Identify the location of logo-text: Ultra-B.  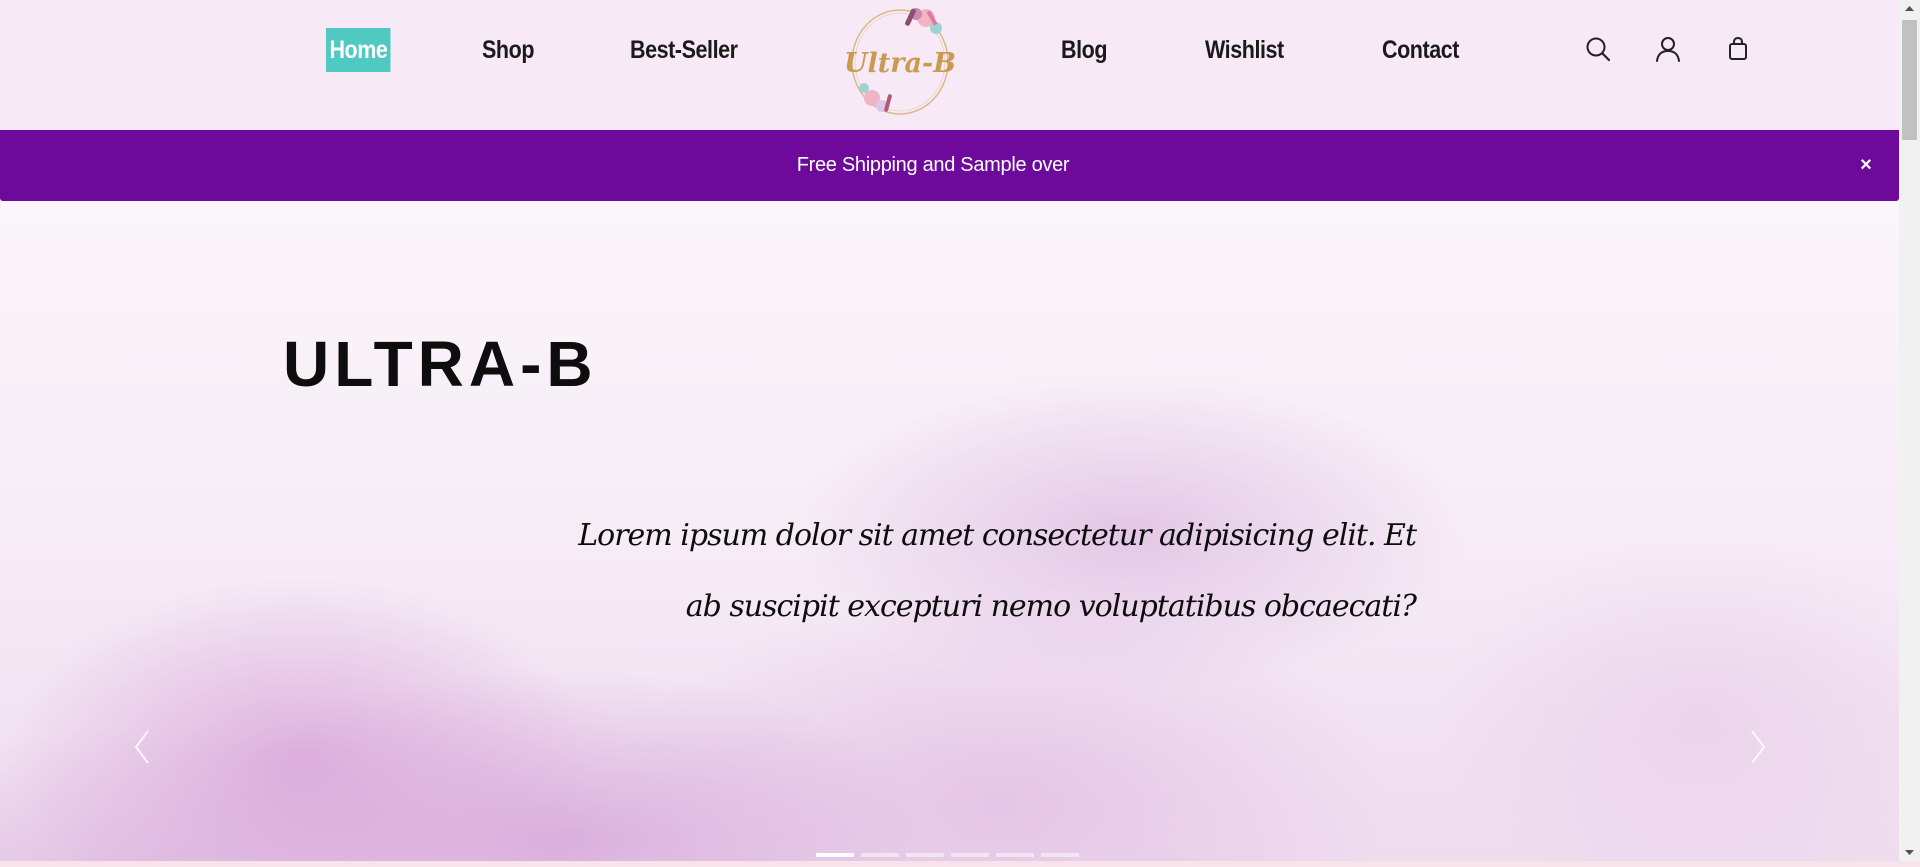
(901, 63).